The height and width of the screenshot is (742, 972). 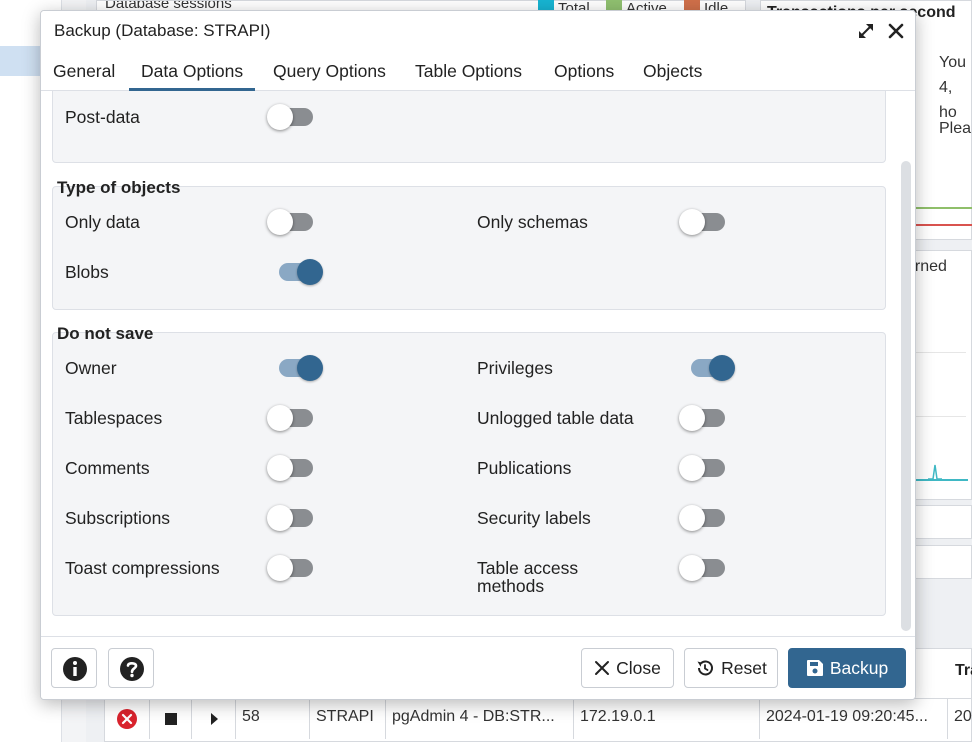 What do you see at coordinates (118, 518) in the screenshot?
I see `subscriptions-label: Subscriptions` at bounding box center [118, 518].